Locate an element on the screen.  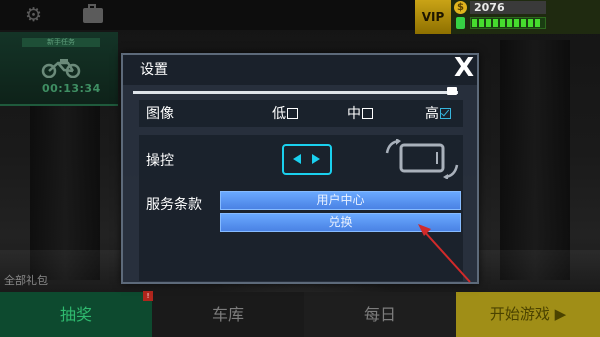
quality-high-option: 高 is located at coordinates (438, 114).